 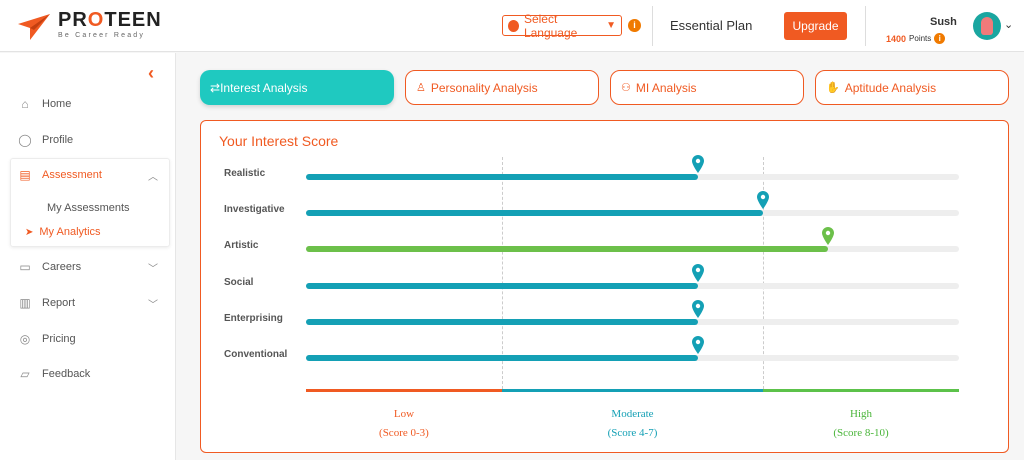 I want to click on sidebar-item-pricing: ◎ Pricing, so click(x=88, y=339).